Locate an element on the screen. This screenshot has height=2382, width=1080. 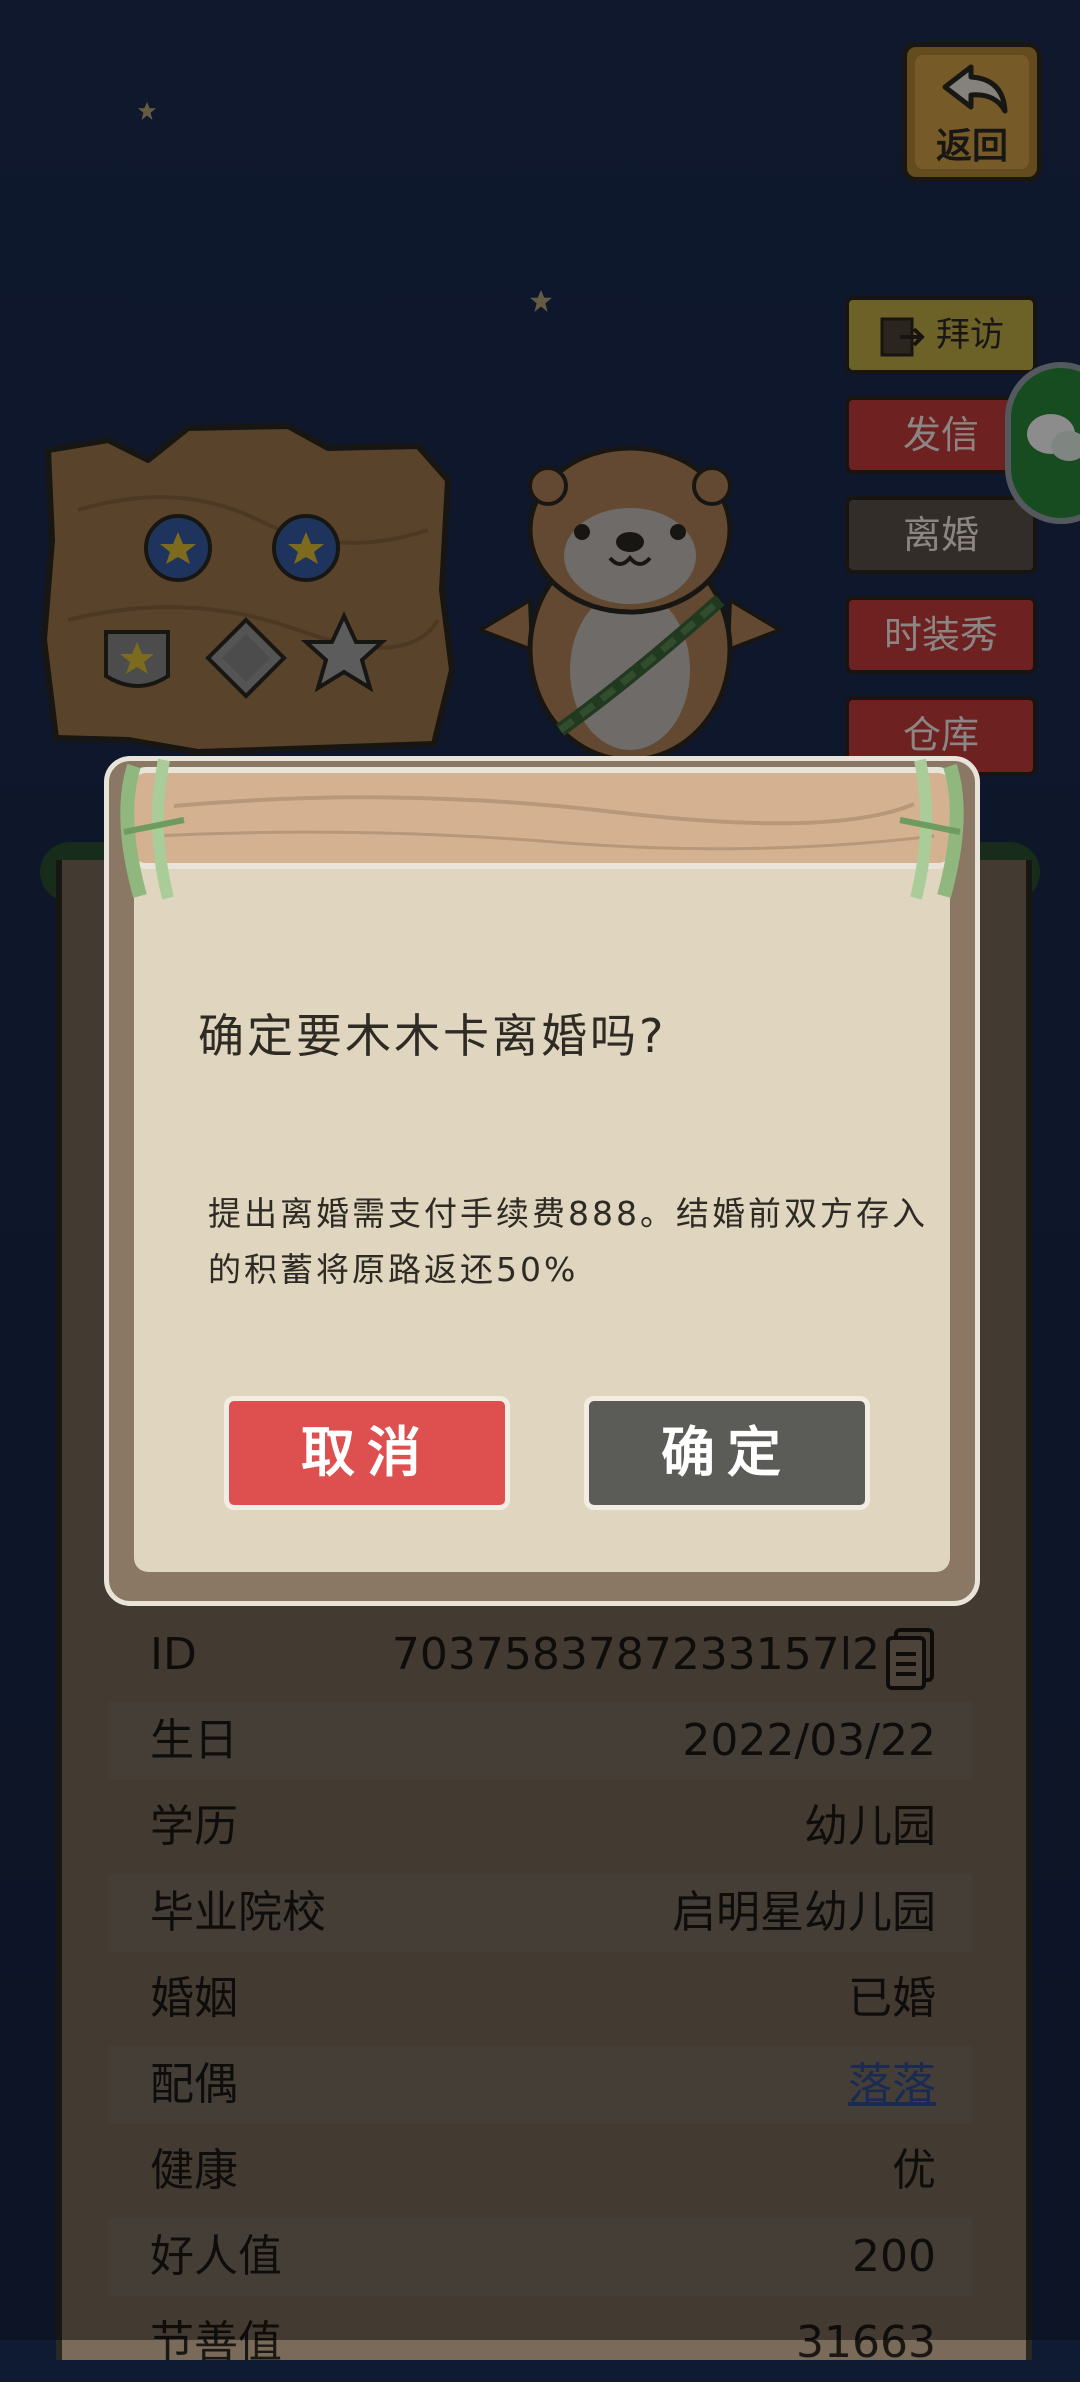
dialog-scroll-header is located at coordinates (542, 829).